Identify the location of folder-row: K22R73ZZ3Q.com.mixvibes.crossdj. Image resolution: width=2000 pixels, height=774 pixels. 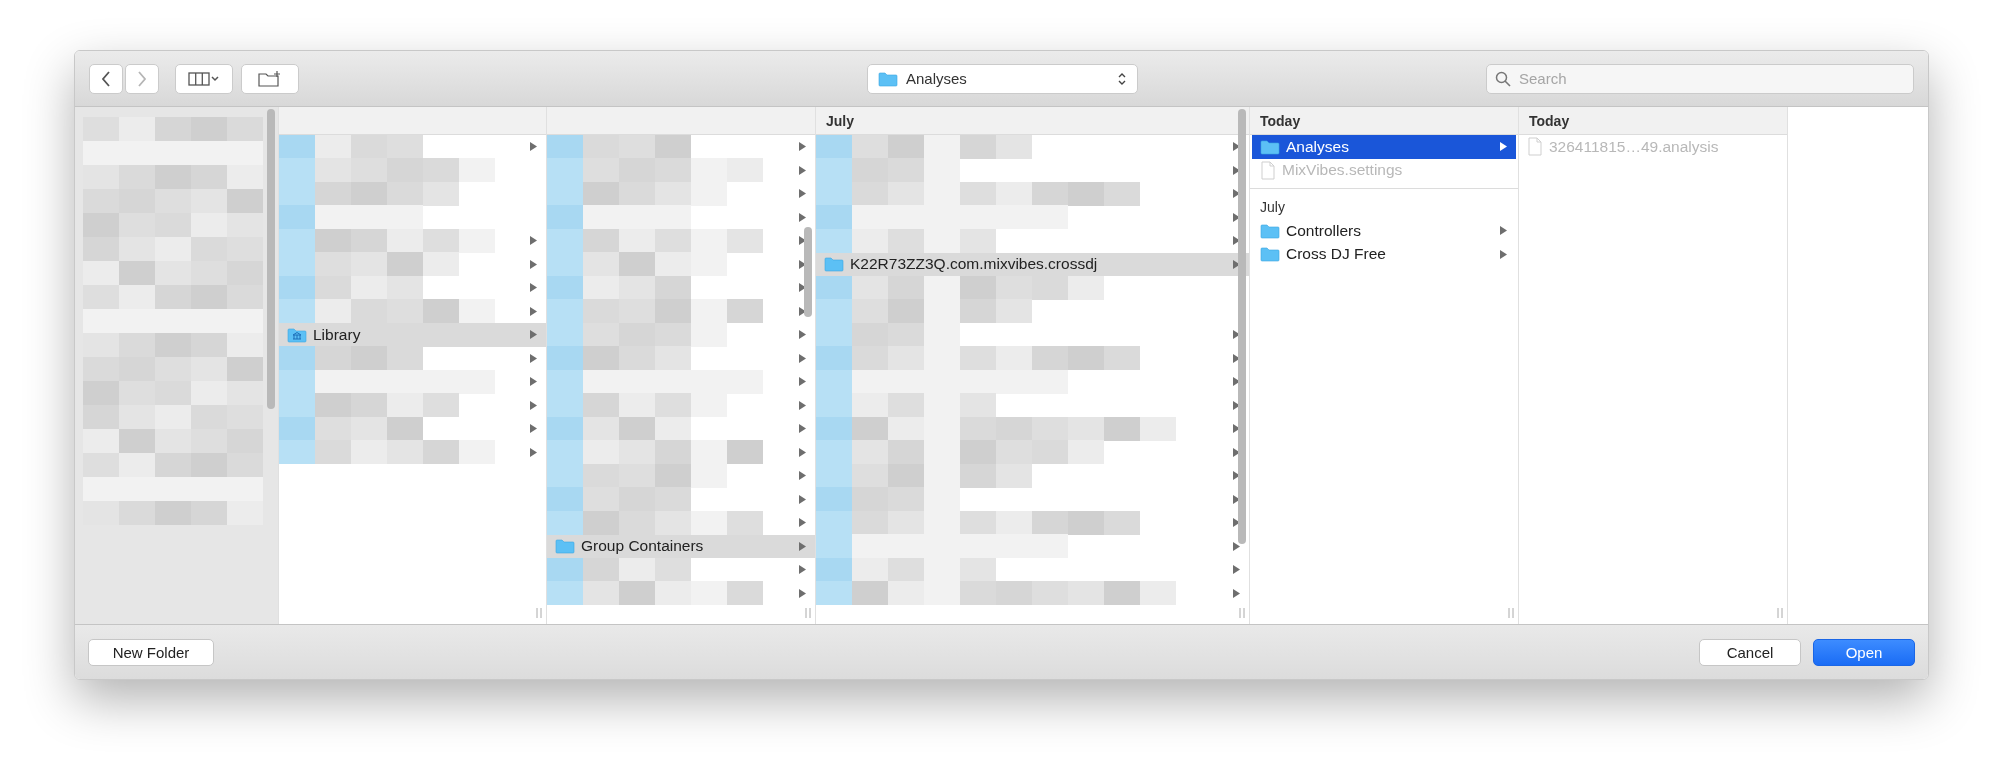
(1032, 264).